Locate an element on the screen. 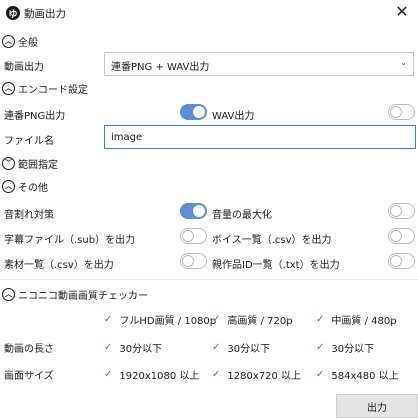 The image size is (418, 418). close-button: ✕ is located at coordinates (402, 12).